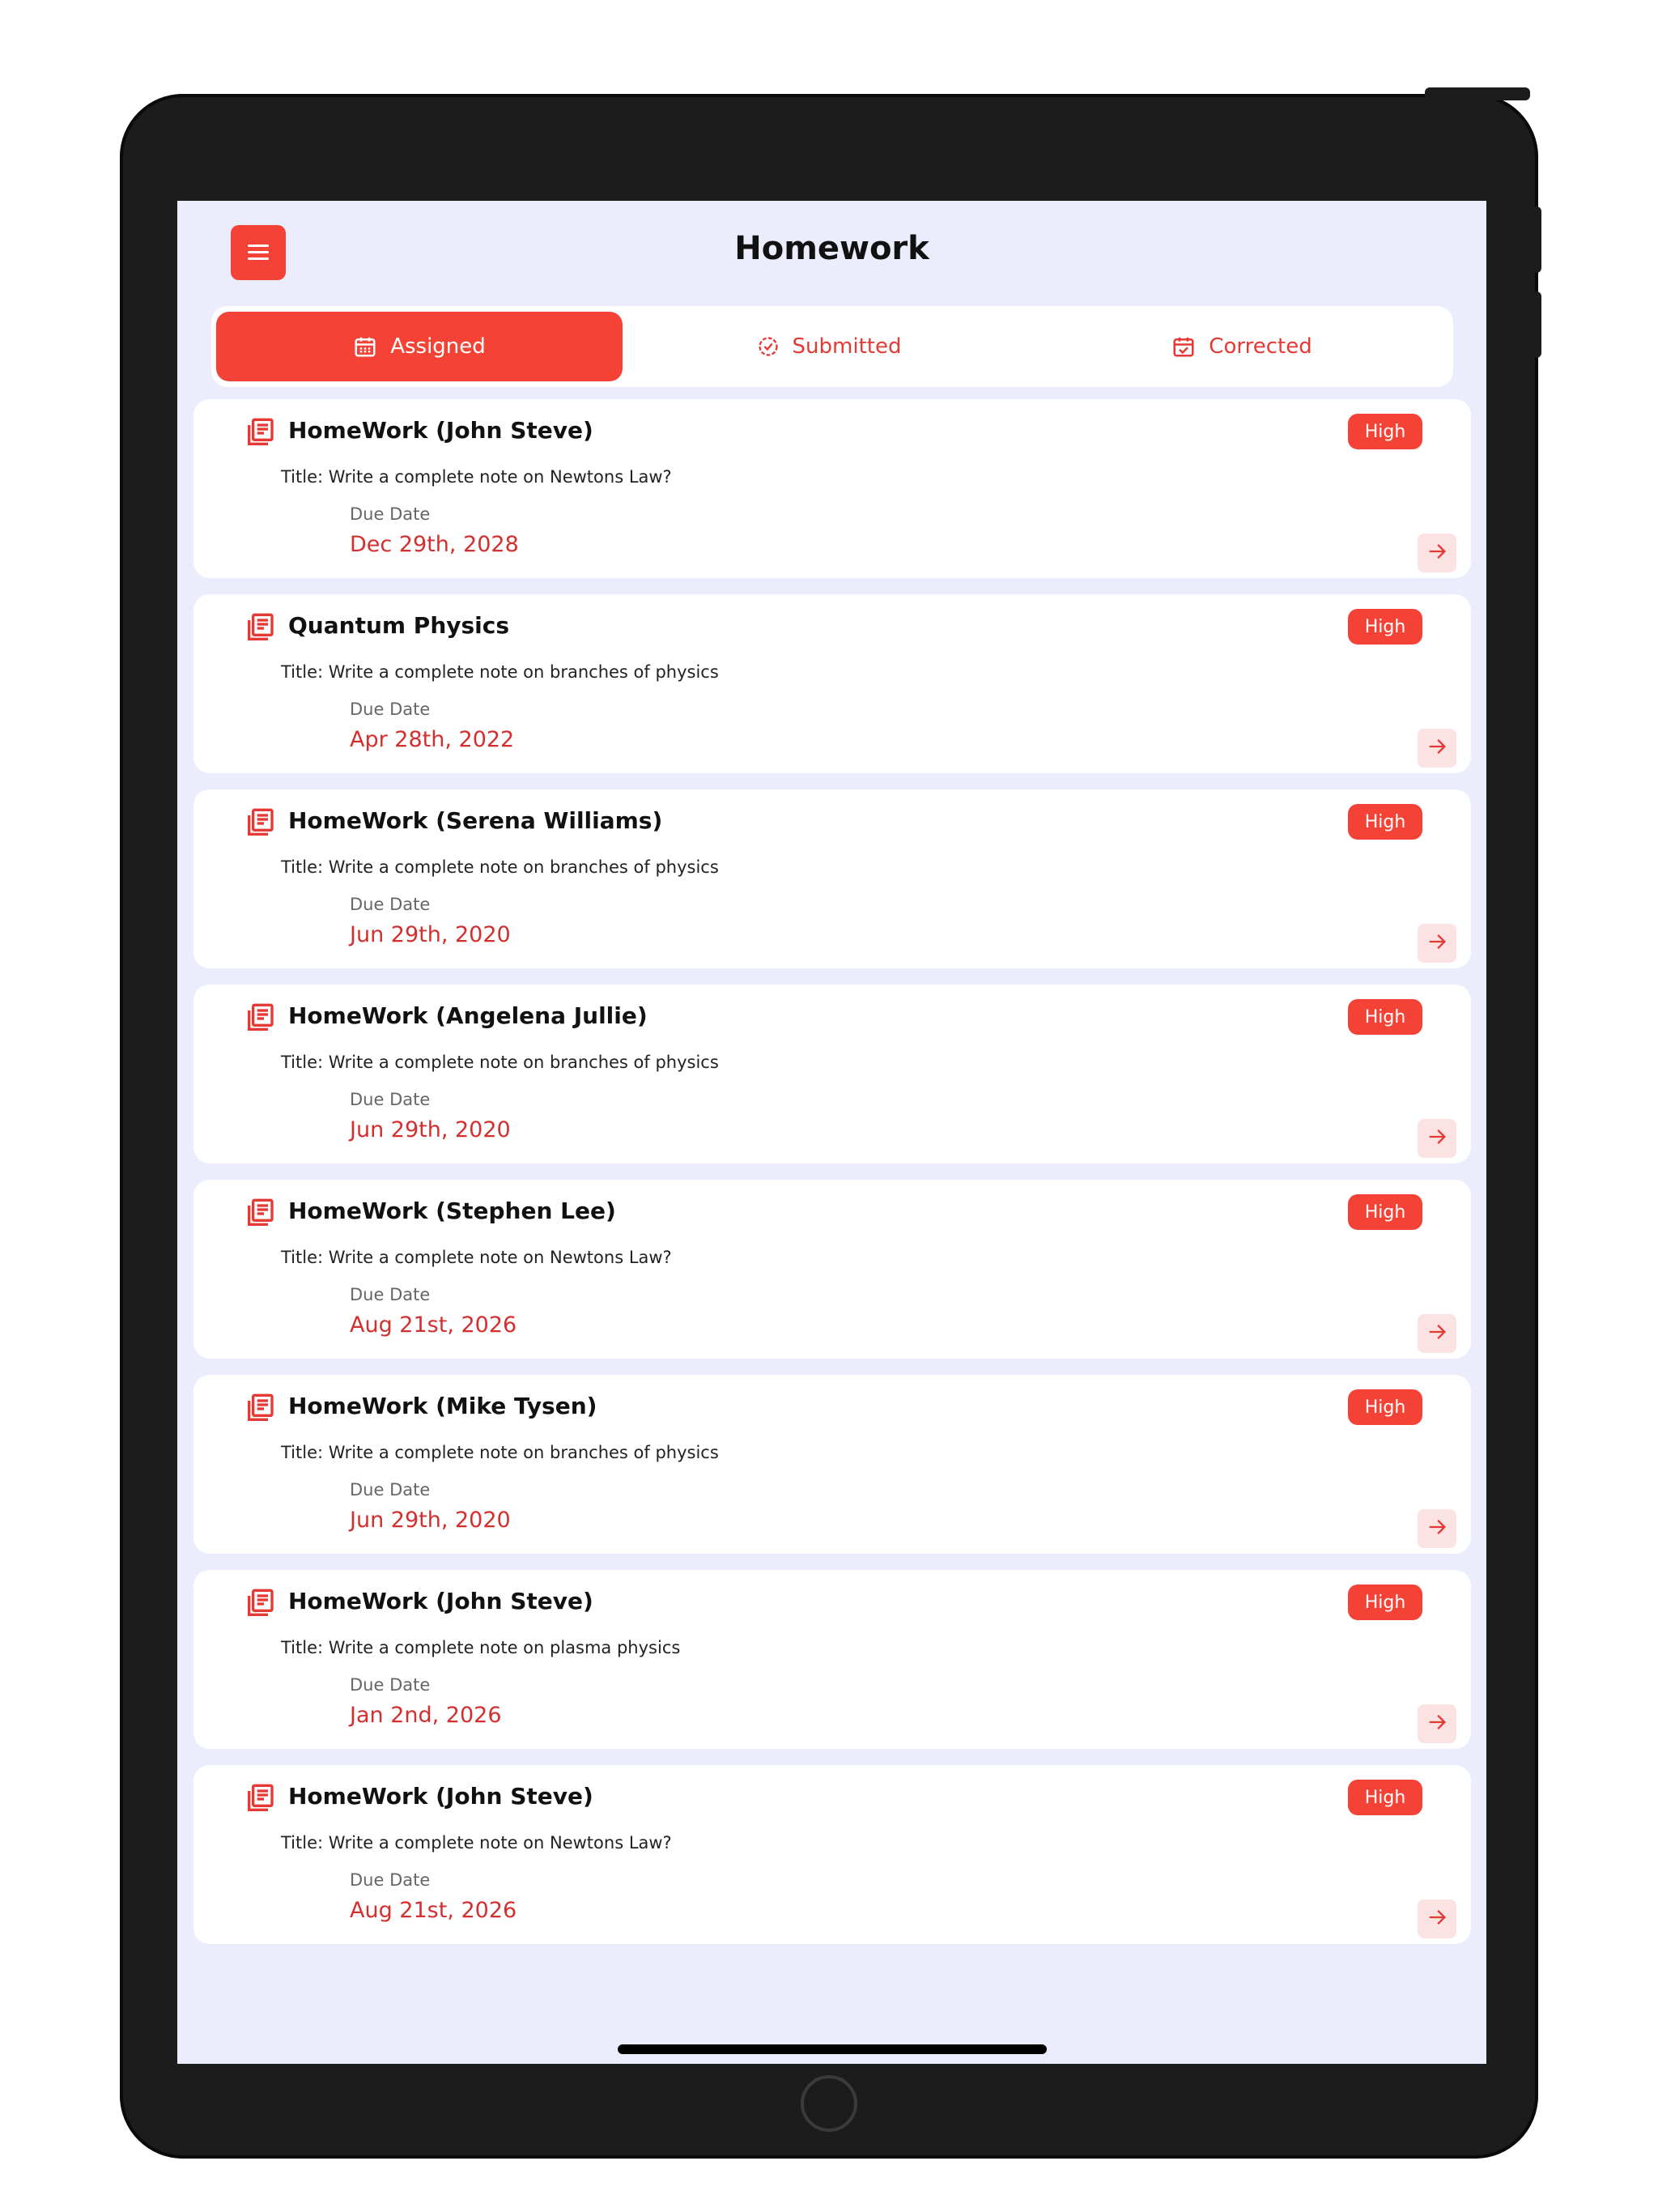 This screenshot has width=1658, height=2212. Describe the element at coordinates (1535, 324) in the screenshot. I see `volume-down-button` at that location.